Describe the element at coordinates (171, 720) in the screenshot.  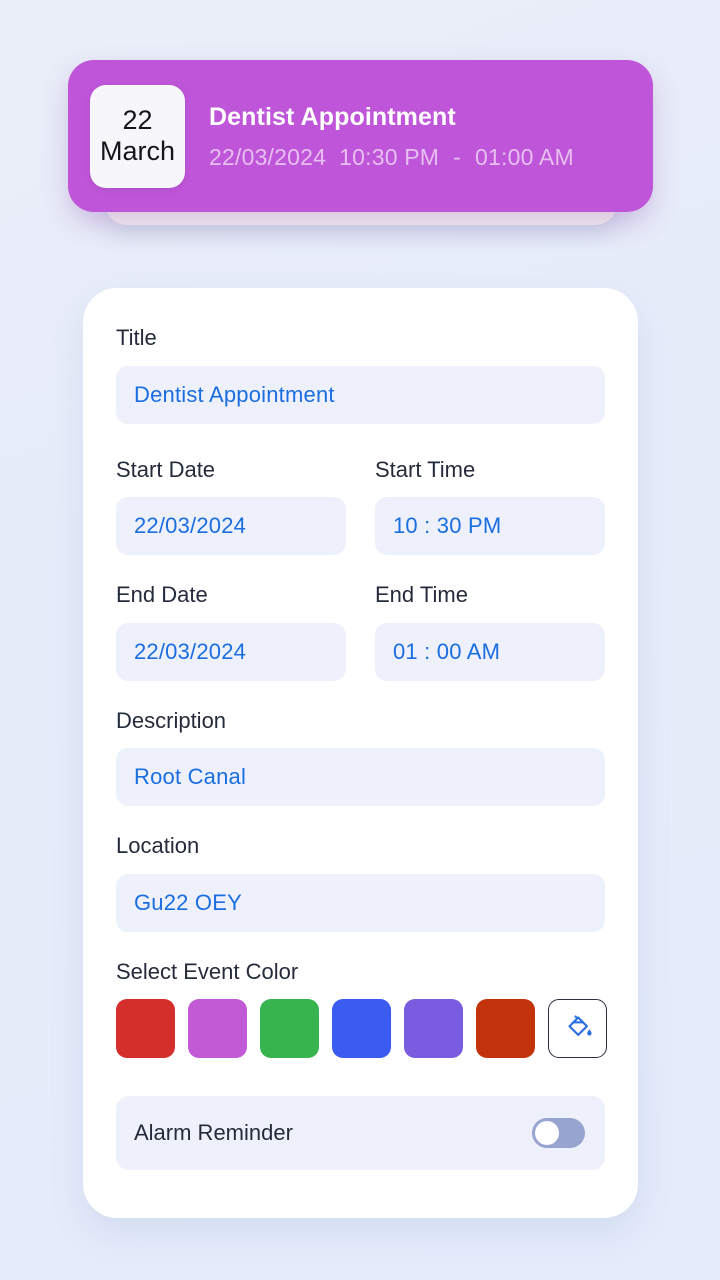
I see `description-label: Description` at that location.